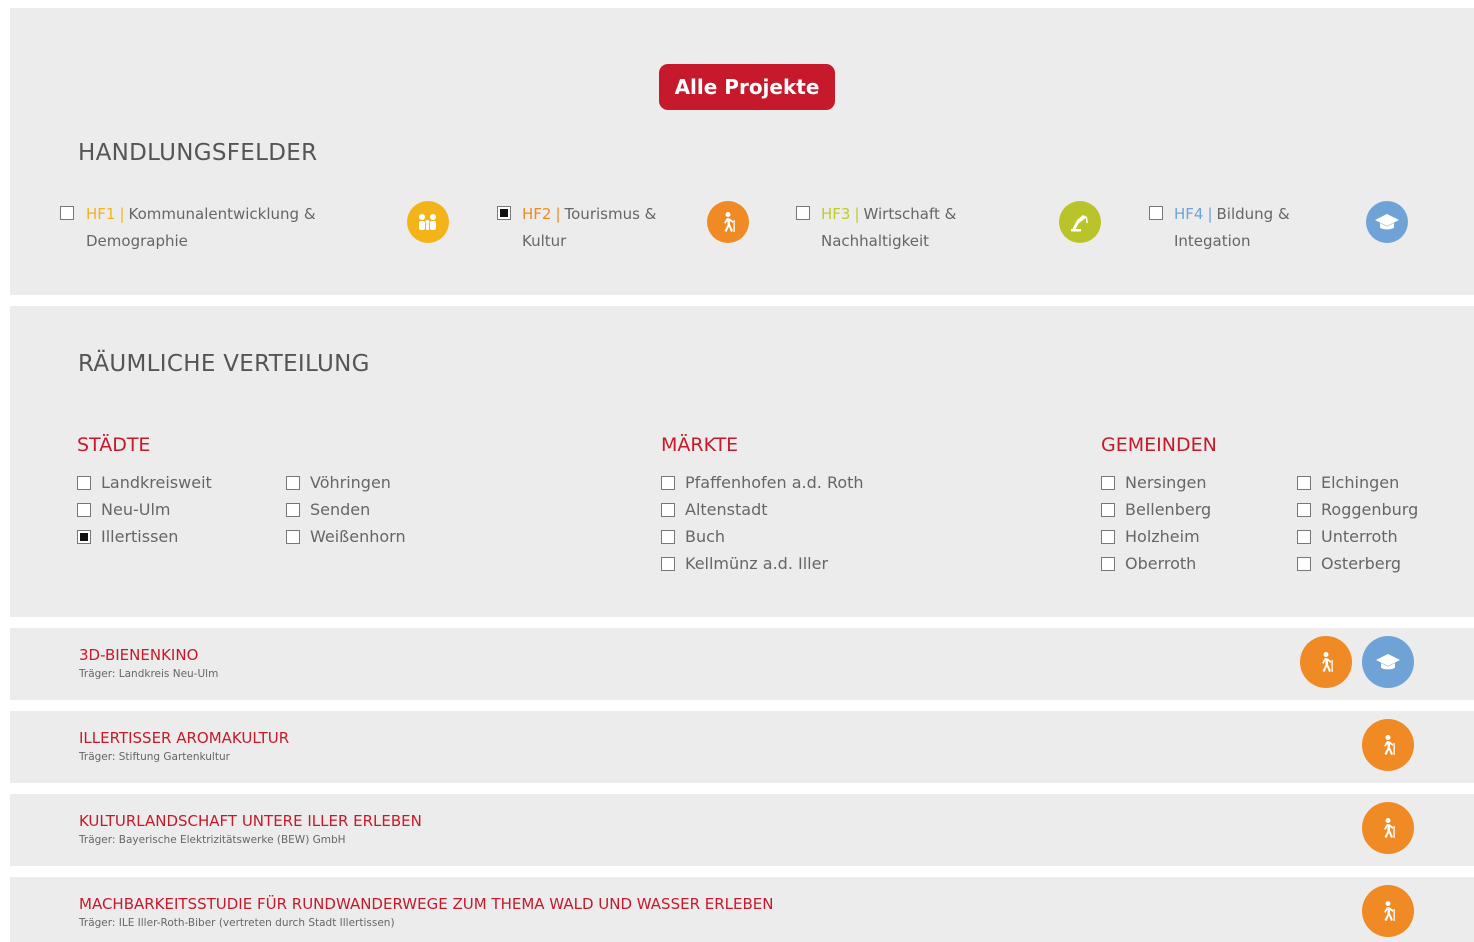 The width and height of the screenshot is (1474, 942). Describe the element at coordinates (184, 738) in the screenshot. I see `project-title-link: ILLERTISSER AROMAKULTUR` at that location.